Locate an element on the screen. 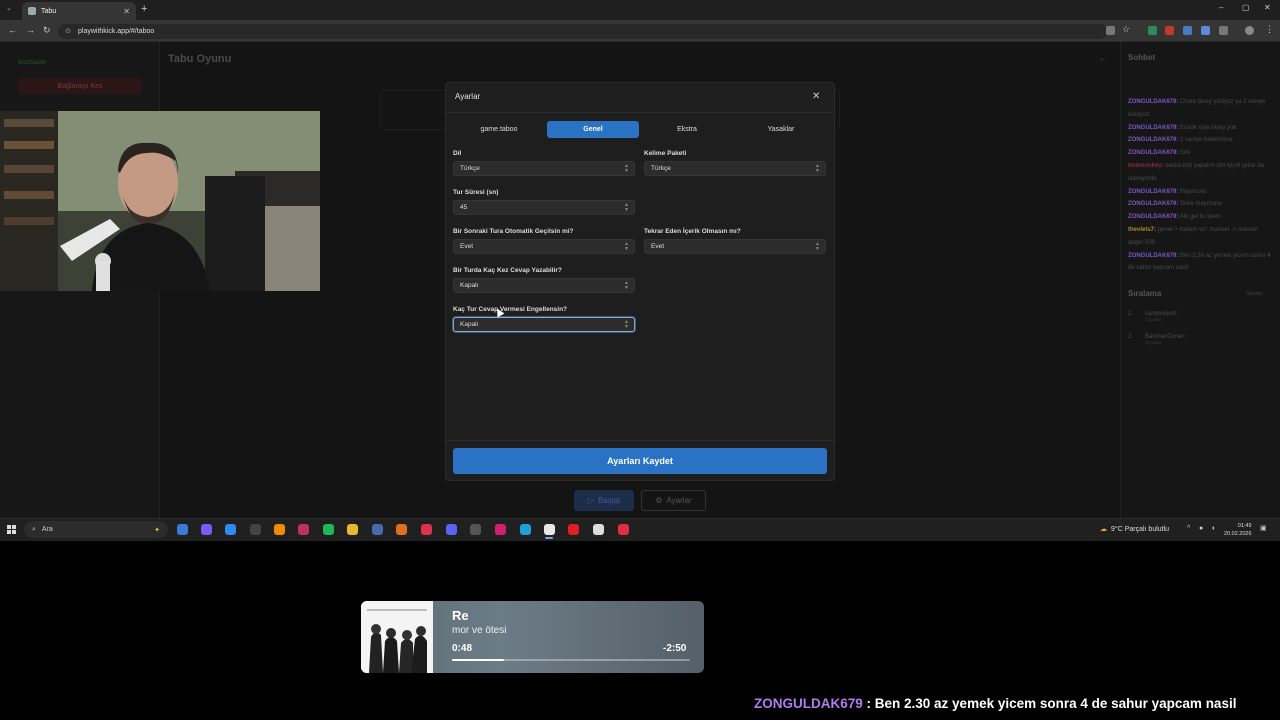 The image size is (1280, 720). tab-yasaklar: Yasaklar is located at coordinates (781, 129).